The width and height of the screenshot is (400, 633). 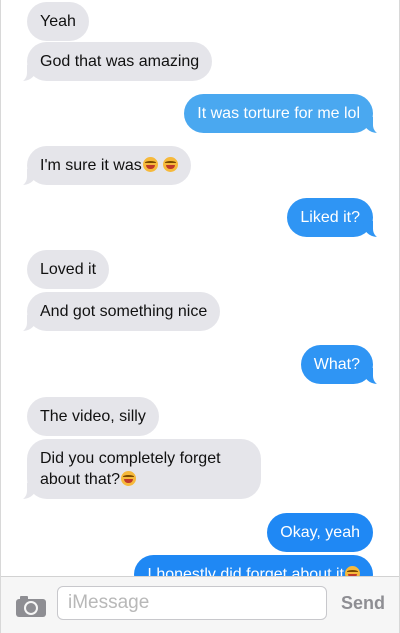 What do you see at coordinates (192, 603) in the screenshot?
I see `message-input: iMessage` at bounding box center [192, 603].